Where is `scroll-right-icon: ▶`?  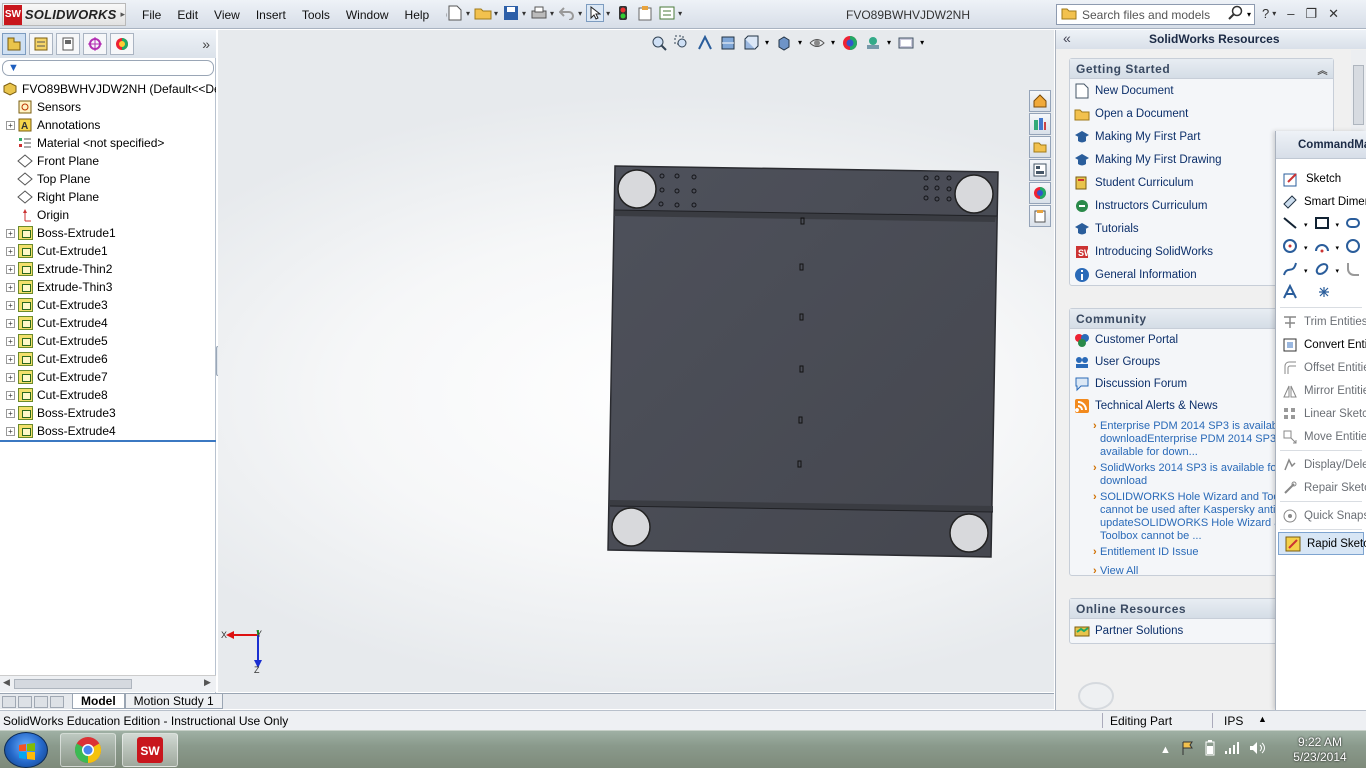
scroll-right-icon: ▶ is located at coordinates (207, 682).